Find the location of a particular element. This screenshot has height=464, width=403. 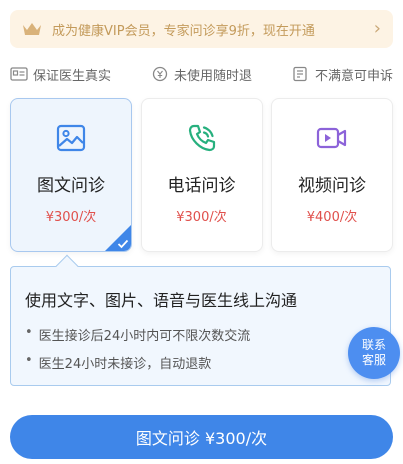

service-card-text: 图文问诊 ¥300/次 is located at coordinates (71, 175).